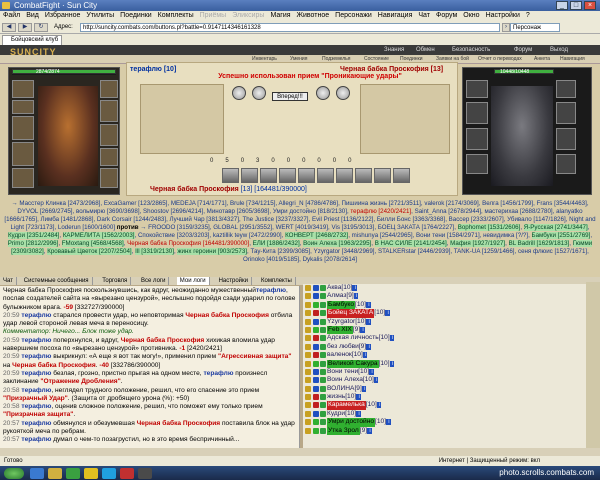 The image size is (600, 480). What do you see at coordinates (330, 259) in the screenshot?
I see `participant-name: Dykalis [2078/2614]` at bounding box center [330, 259].